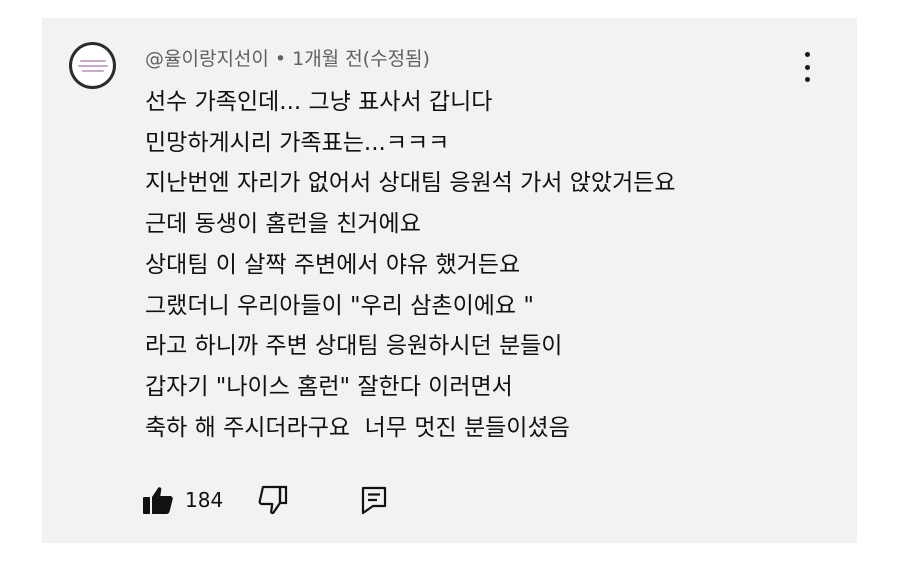 This screenshot has width=900, height=561. I want to click on avatar-image, so click(92, 65).